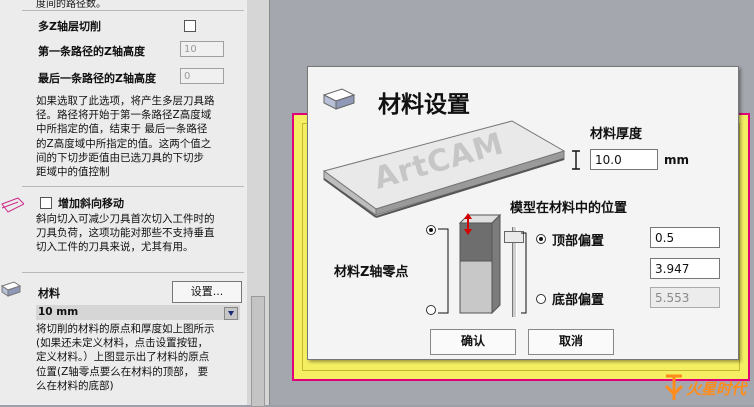  What do you see at coordinates (125, 329) in the screenshot?
I see `help-line: 将切削的材料的原点和厚度如上图所示` at bounding box center [125, 329].